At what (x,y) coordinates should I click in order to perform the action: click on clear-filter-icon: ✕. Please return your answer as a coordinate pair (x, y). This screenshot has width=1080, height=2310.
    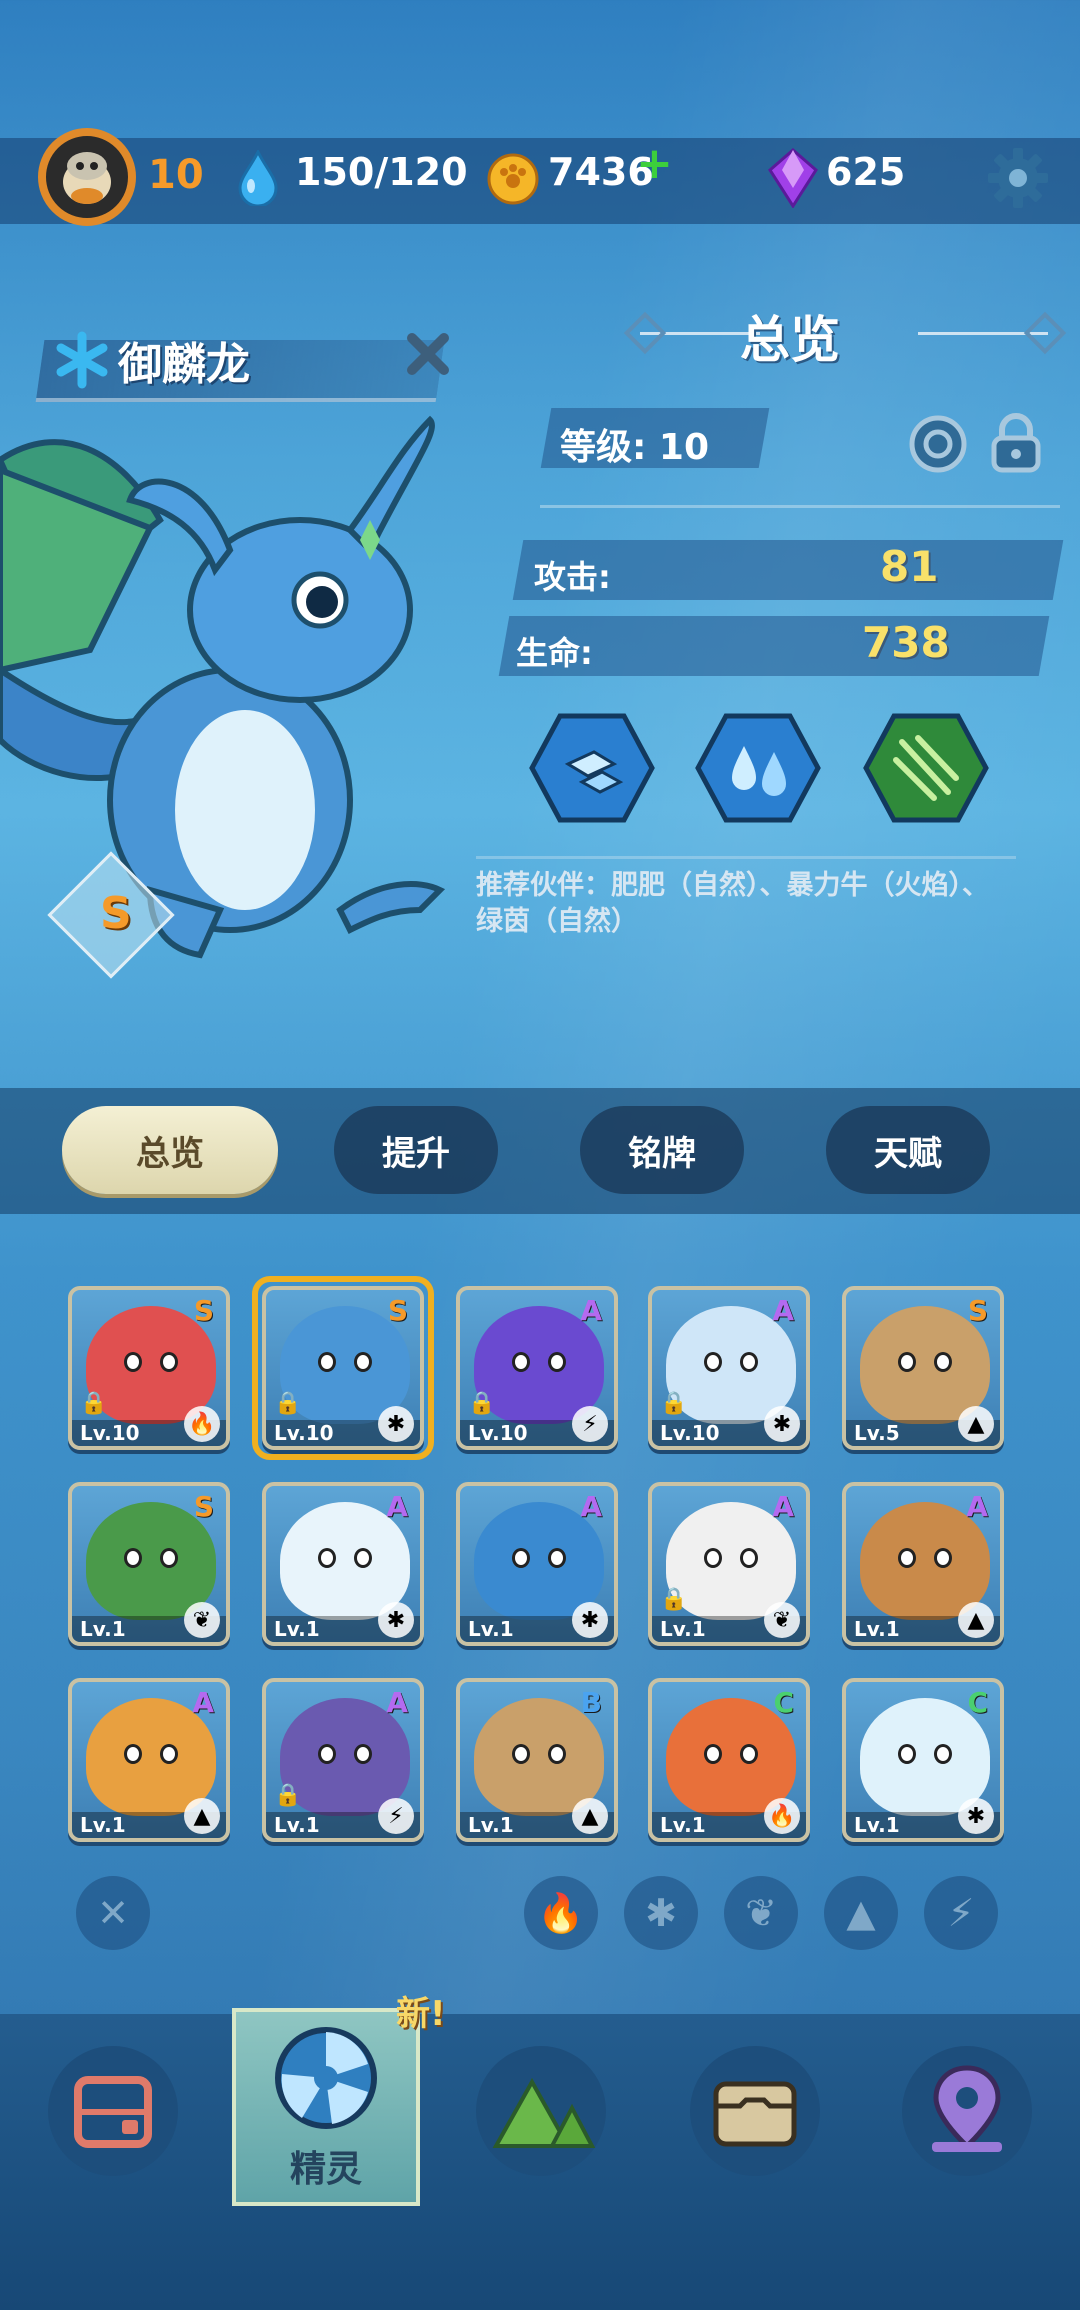
    Looking at the image, I should click on (113, 1913).